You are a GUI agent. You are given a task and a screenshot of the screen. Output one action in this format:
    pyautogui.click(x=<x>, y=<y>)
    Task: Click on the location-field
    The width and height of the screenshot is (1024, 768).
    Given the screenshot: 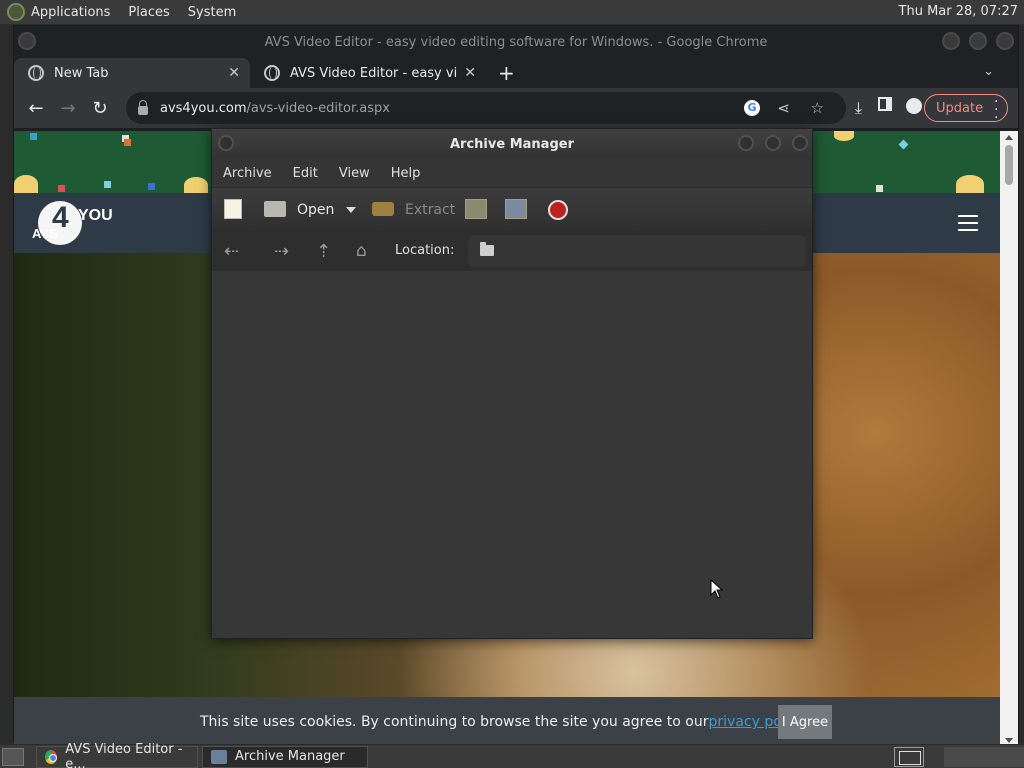 What is the action you would take?
    pyautogui.click(x=637, y=251)
    